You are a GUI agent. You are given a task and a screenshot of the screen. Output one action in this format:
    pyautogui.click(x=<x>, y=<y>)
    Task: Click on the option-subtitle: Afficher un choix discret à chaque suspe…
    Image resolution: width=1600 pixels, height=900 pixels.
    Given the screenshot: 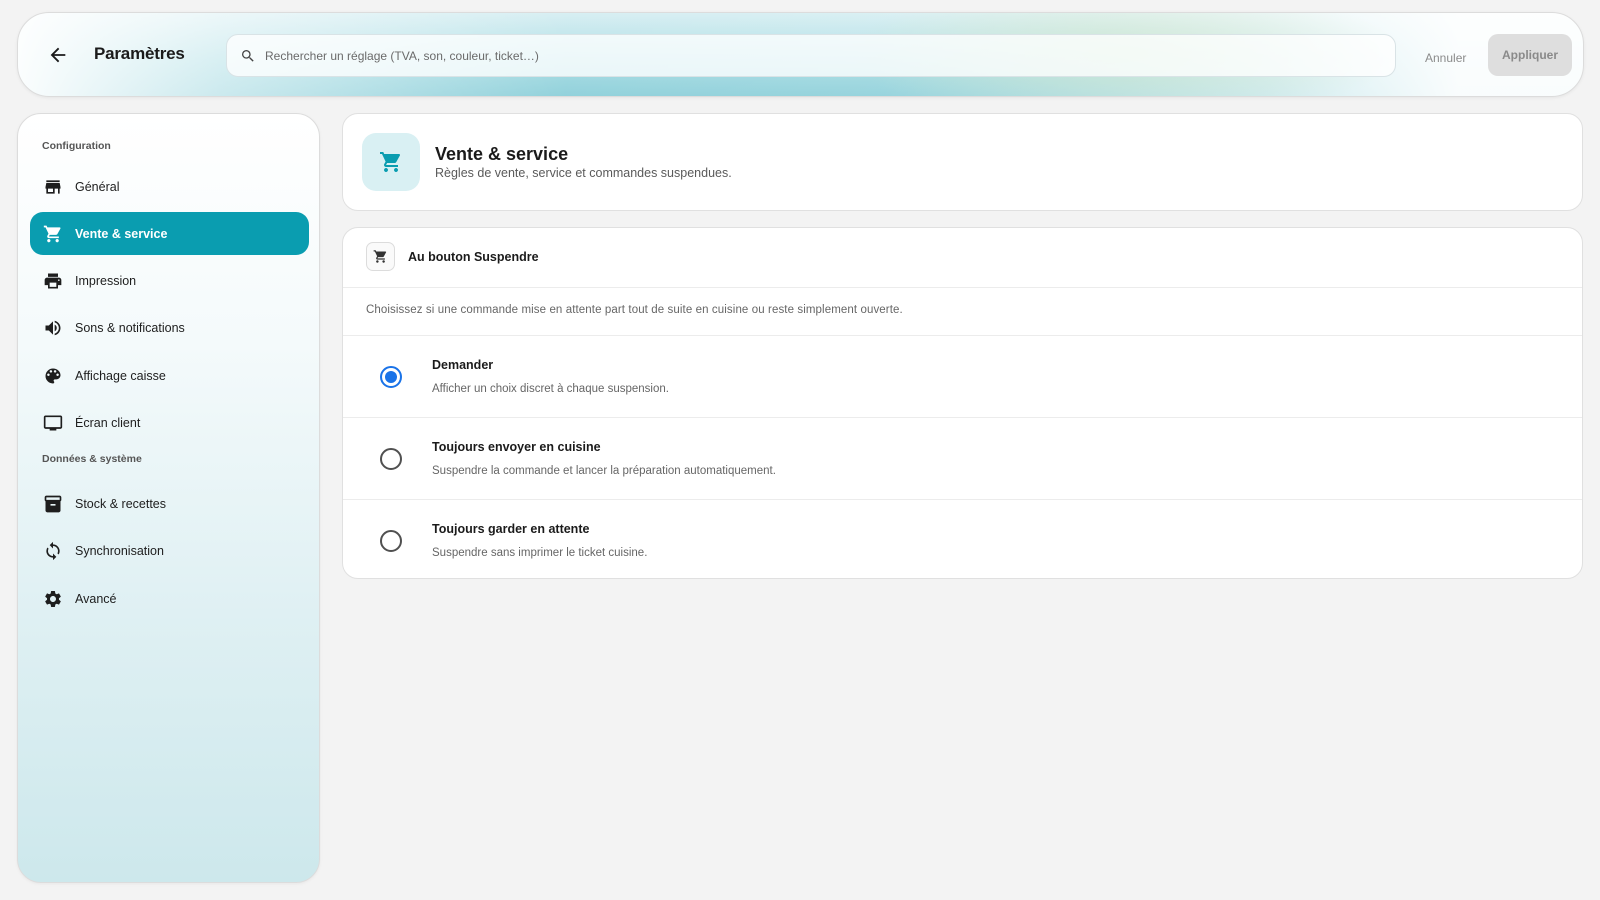 What is the action you would take?
    pyautogui.click(x=550, y=389)
    